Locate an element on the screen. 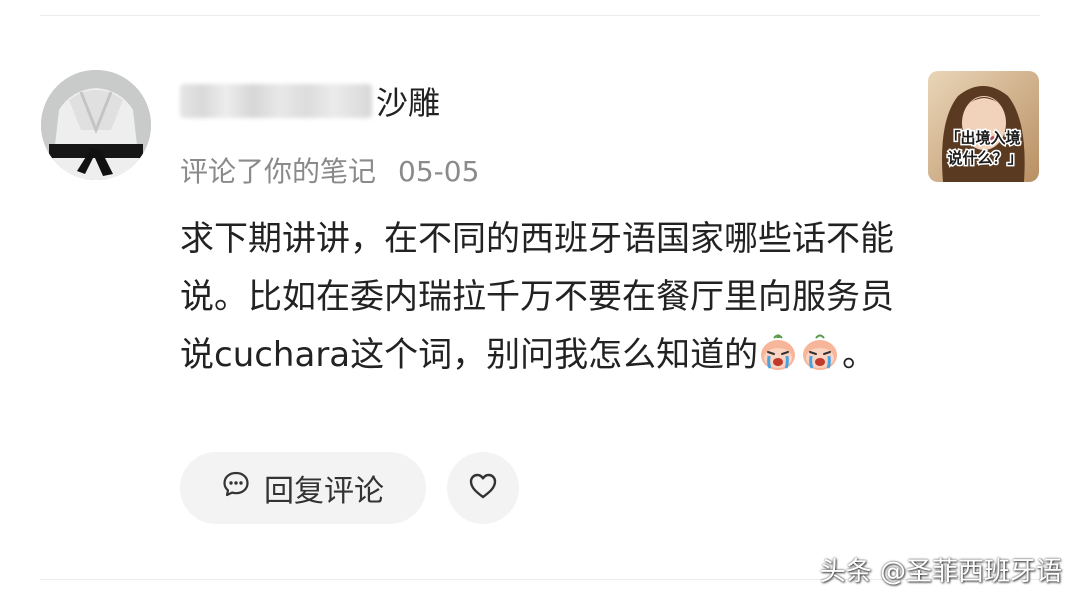 The height and width of the screenshot is (602, 1080). comment-tail: 。 is located at coordinates (859, 355).